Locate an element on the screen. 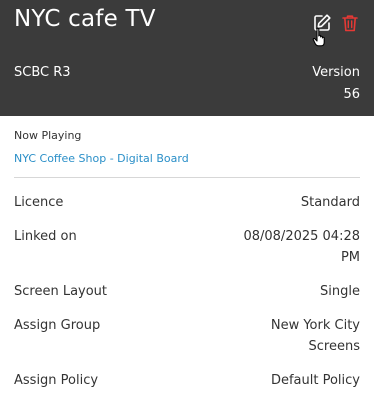  now-playing-label: Now Playing is located at coordinates (48, 135).